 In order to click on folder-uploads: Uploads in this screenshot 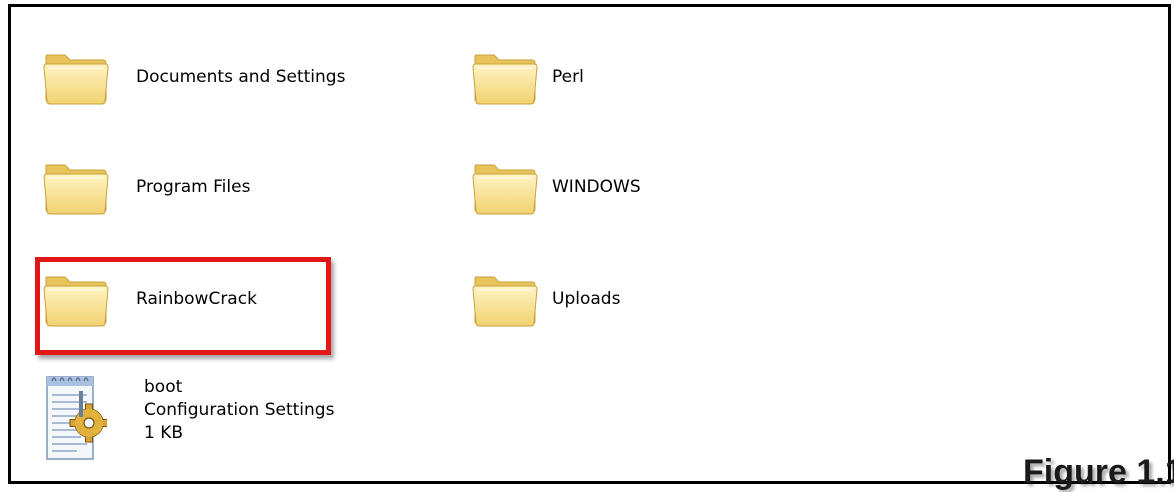, I will do `click(616, 298)`.